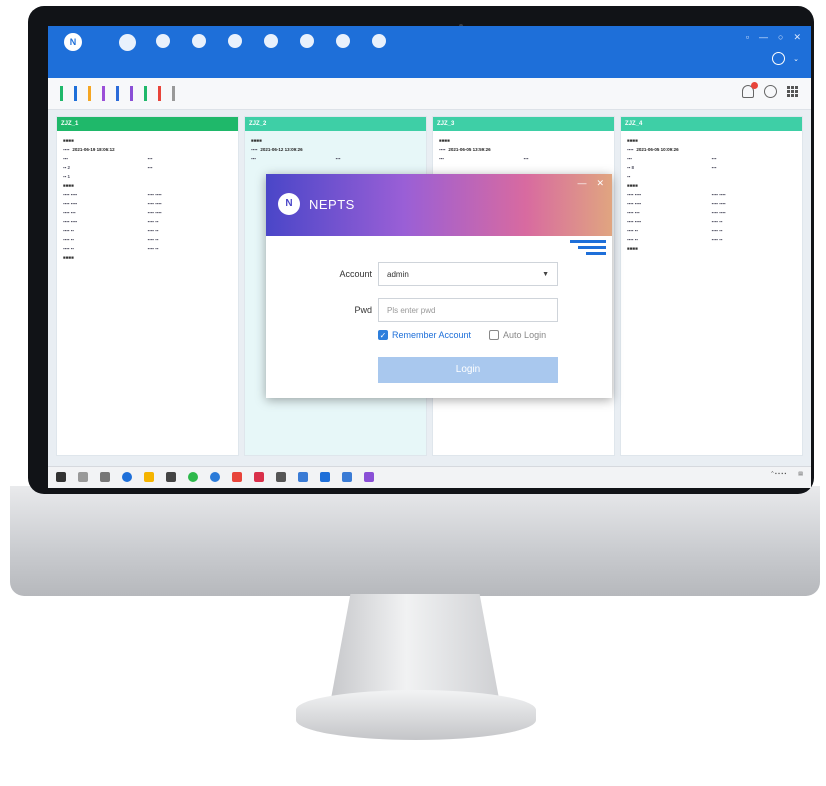 The height and width of the screenshot is (786, 826). What do you see at coordinates (763, 37) in the screenshot?
I see `skin-icon: —` at bounding box center [763, 37].